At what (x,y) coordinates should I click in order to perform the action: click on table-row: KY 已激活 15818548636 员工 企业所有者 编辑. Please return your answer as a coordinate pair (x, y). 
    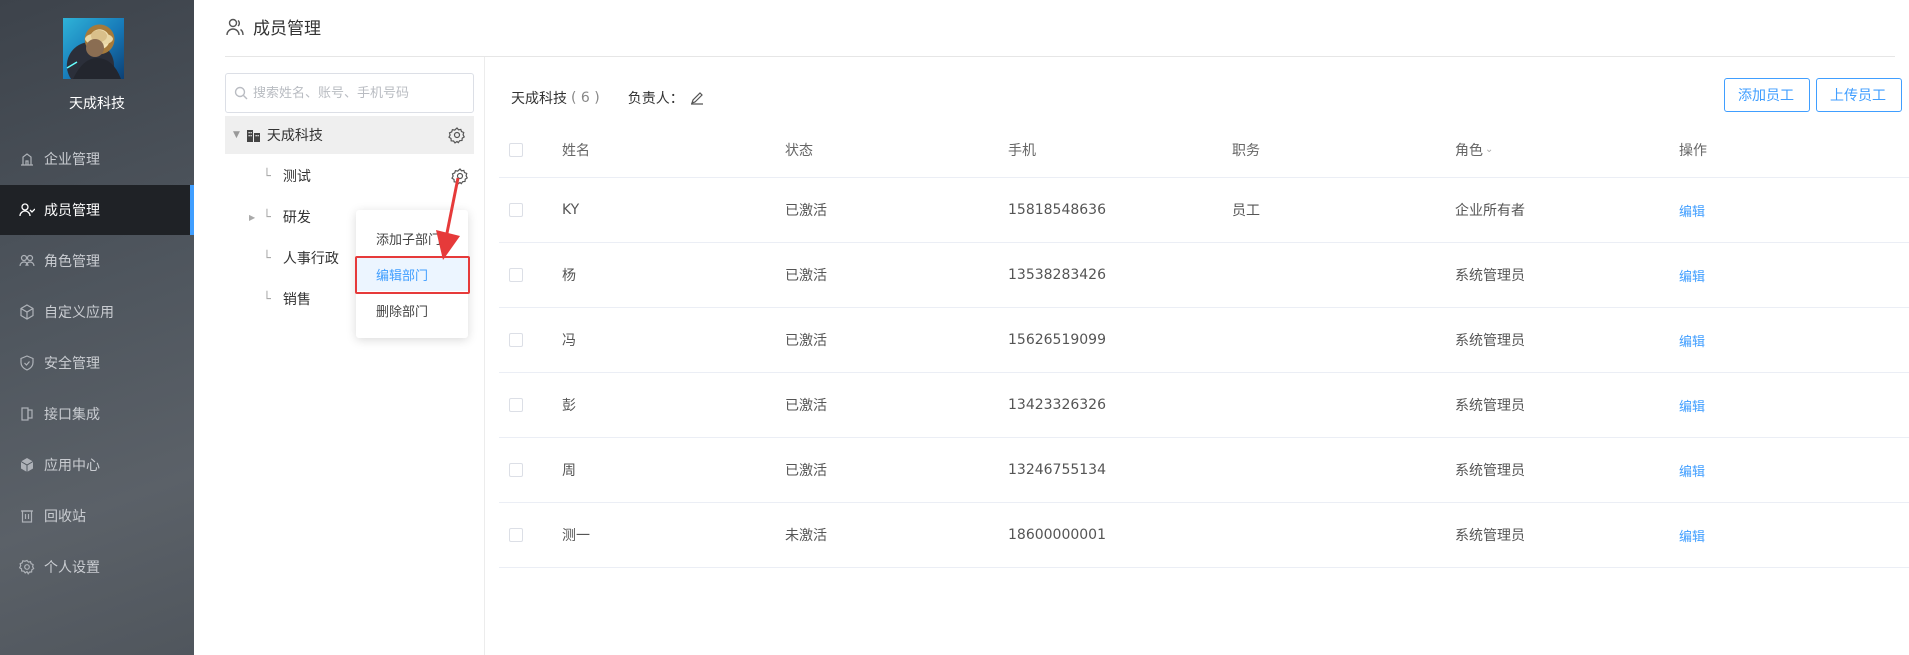
    Looking at the image, I should click on (1204, 210).